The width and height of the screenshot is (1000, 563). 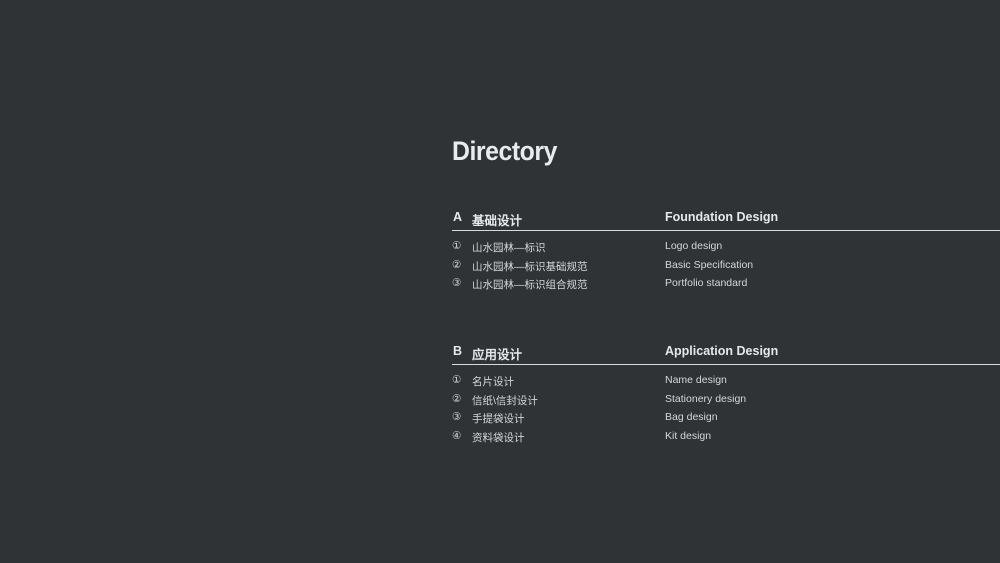 I want to click on item-title-cn: 山水园林—标识基础规范, so click(x=530, y=266).